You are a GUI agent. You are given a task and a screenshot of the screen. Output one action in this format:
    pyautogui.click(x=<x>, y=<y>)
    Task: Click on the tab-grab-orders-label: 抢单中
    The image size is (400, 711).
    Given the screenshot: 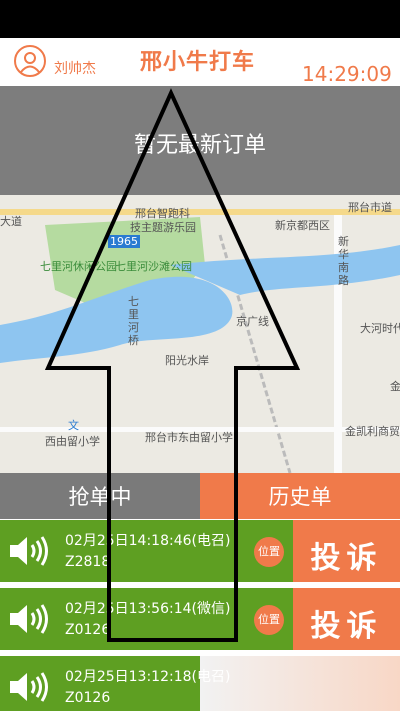 What is the action you would take?
    pyautogui.click(x=100, y=497)
    